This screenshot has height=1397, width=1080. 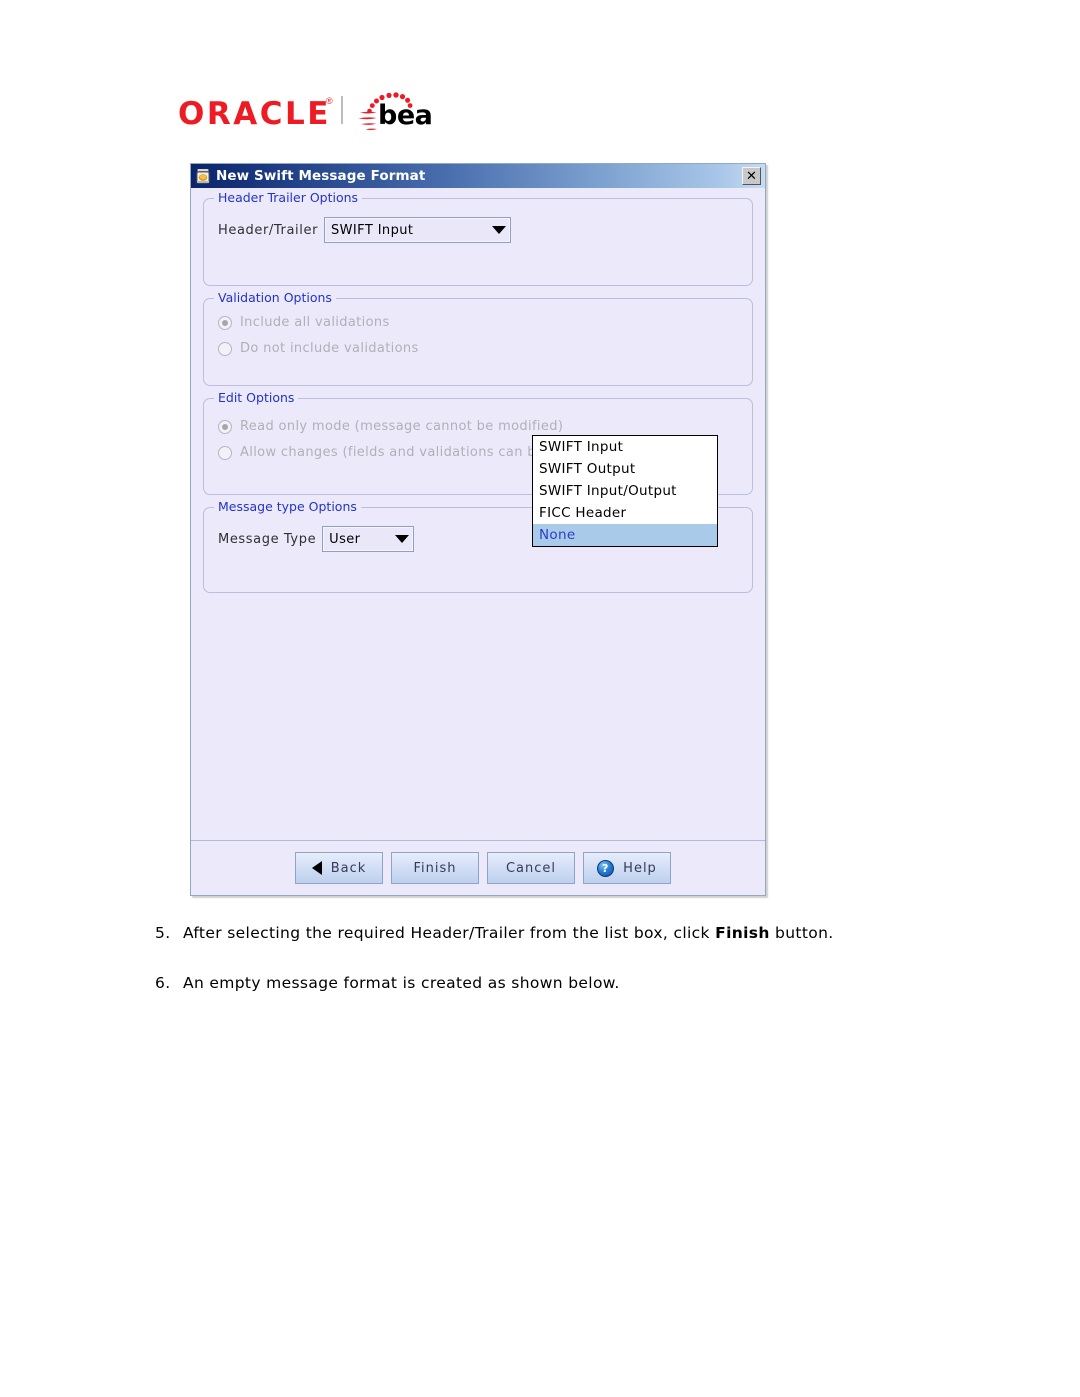 What do you see at coordinates (287, 506) in the screenshot?
I see `group-title-message-type: Message type Options` at bounding box center [287, 506].